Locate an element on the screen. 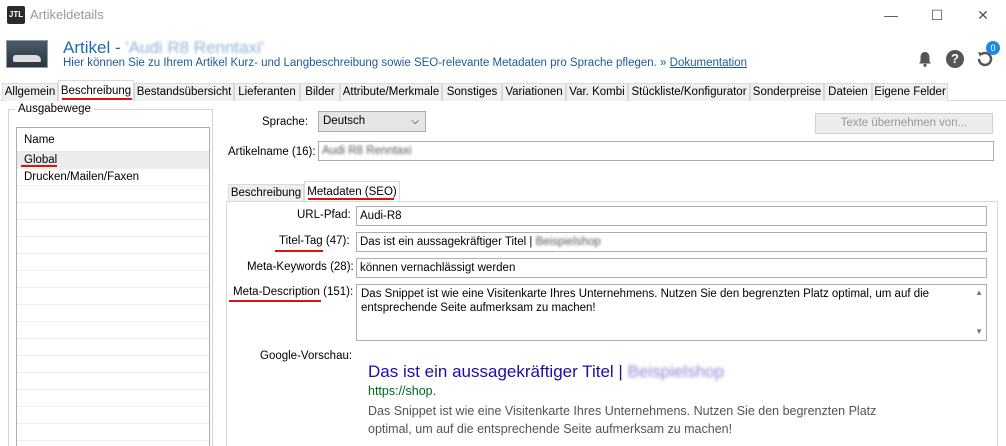 Image resolution: width=1006 pixels, height=446 pixels. article-title-prefix: Artikel - is located at coordinates (94, 47).